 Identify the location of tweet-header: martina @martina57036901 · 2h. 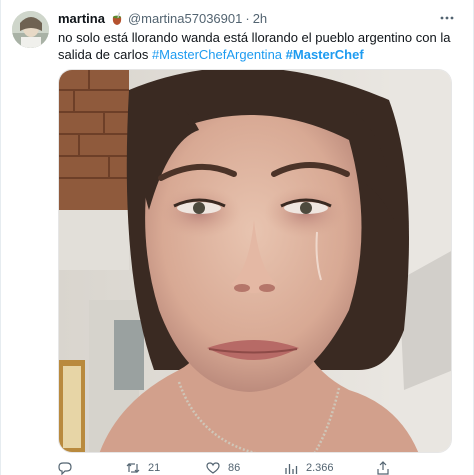
(162, 19).